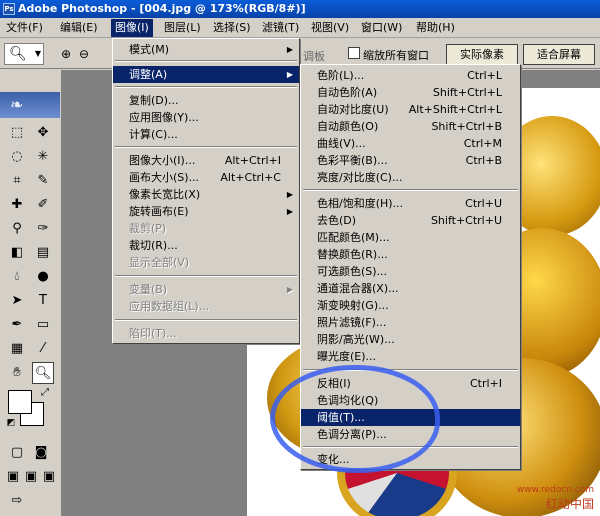 This screenshot has height=516, width=600. Describe the element at coordinates (410, 126) in the screenshot. I see `menu-item-auto-color: 自动颜色(O) Shift+Ctrl+B` at that location.